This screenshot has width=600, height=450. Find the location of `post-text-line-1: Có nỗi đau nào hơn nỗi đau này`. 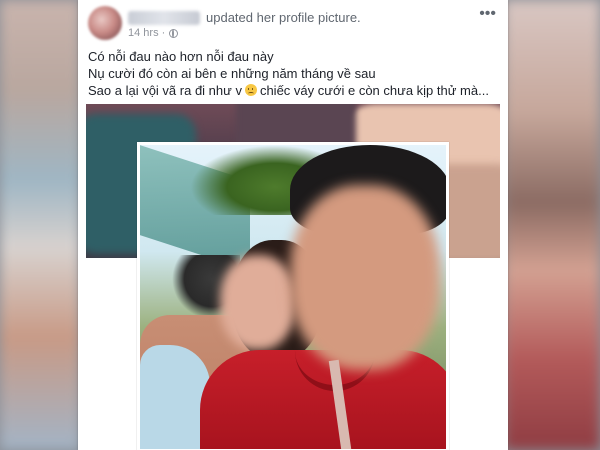

post-text-line-1: Có nỗi đau nào hơn nỗi đau này is located at coordinates (181, 56).